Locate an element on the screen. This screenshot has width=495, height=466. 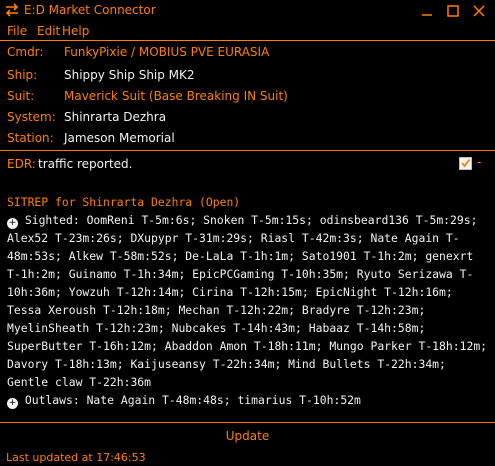
title-bar: E:D Market Connector is located at coordinates (247, 11).